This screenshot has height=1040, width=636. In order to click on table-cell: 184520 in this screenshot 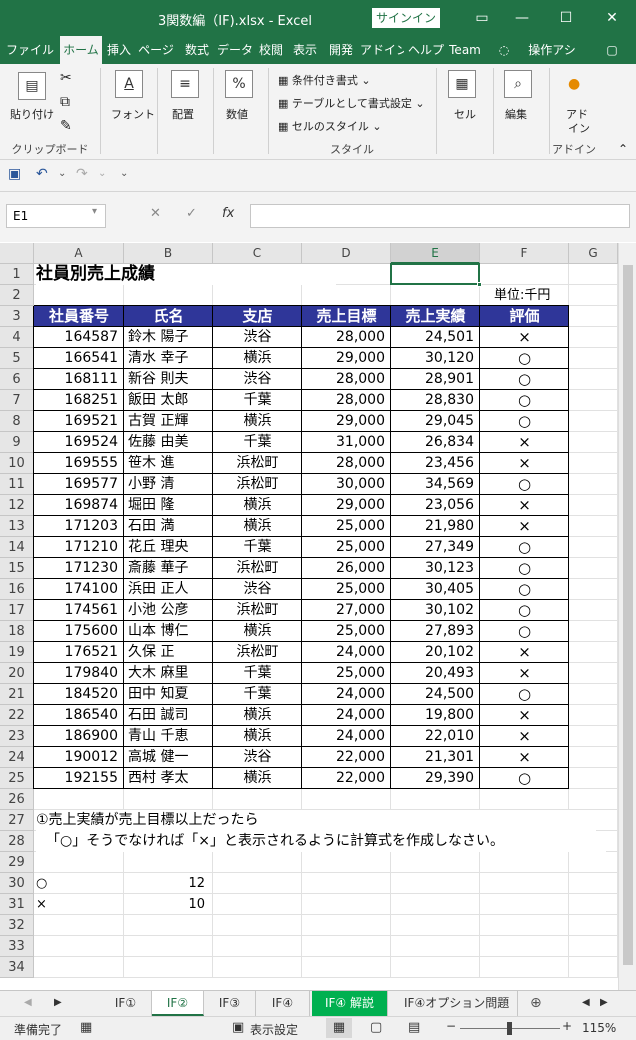, I will do `click(79, 694)`.